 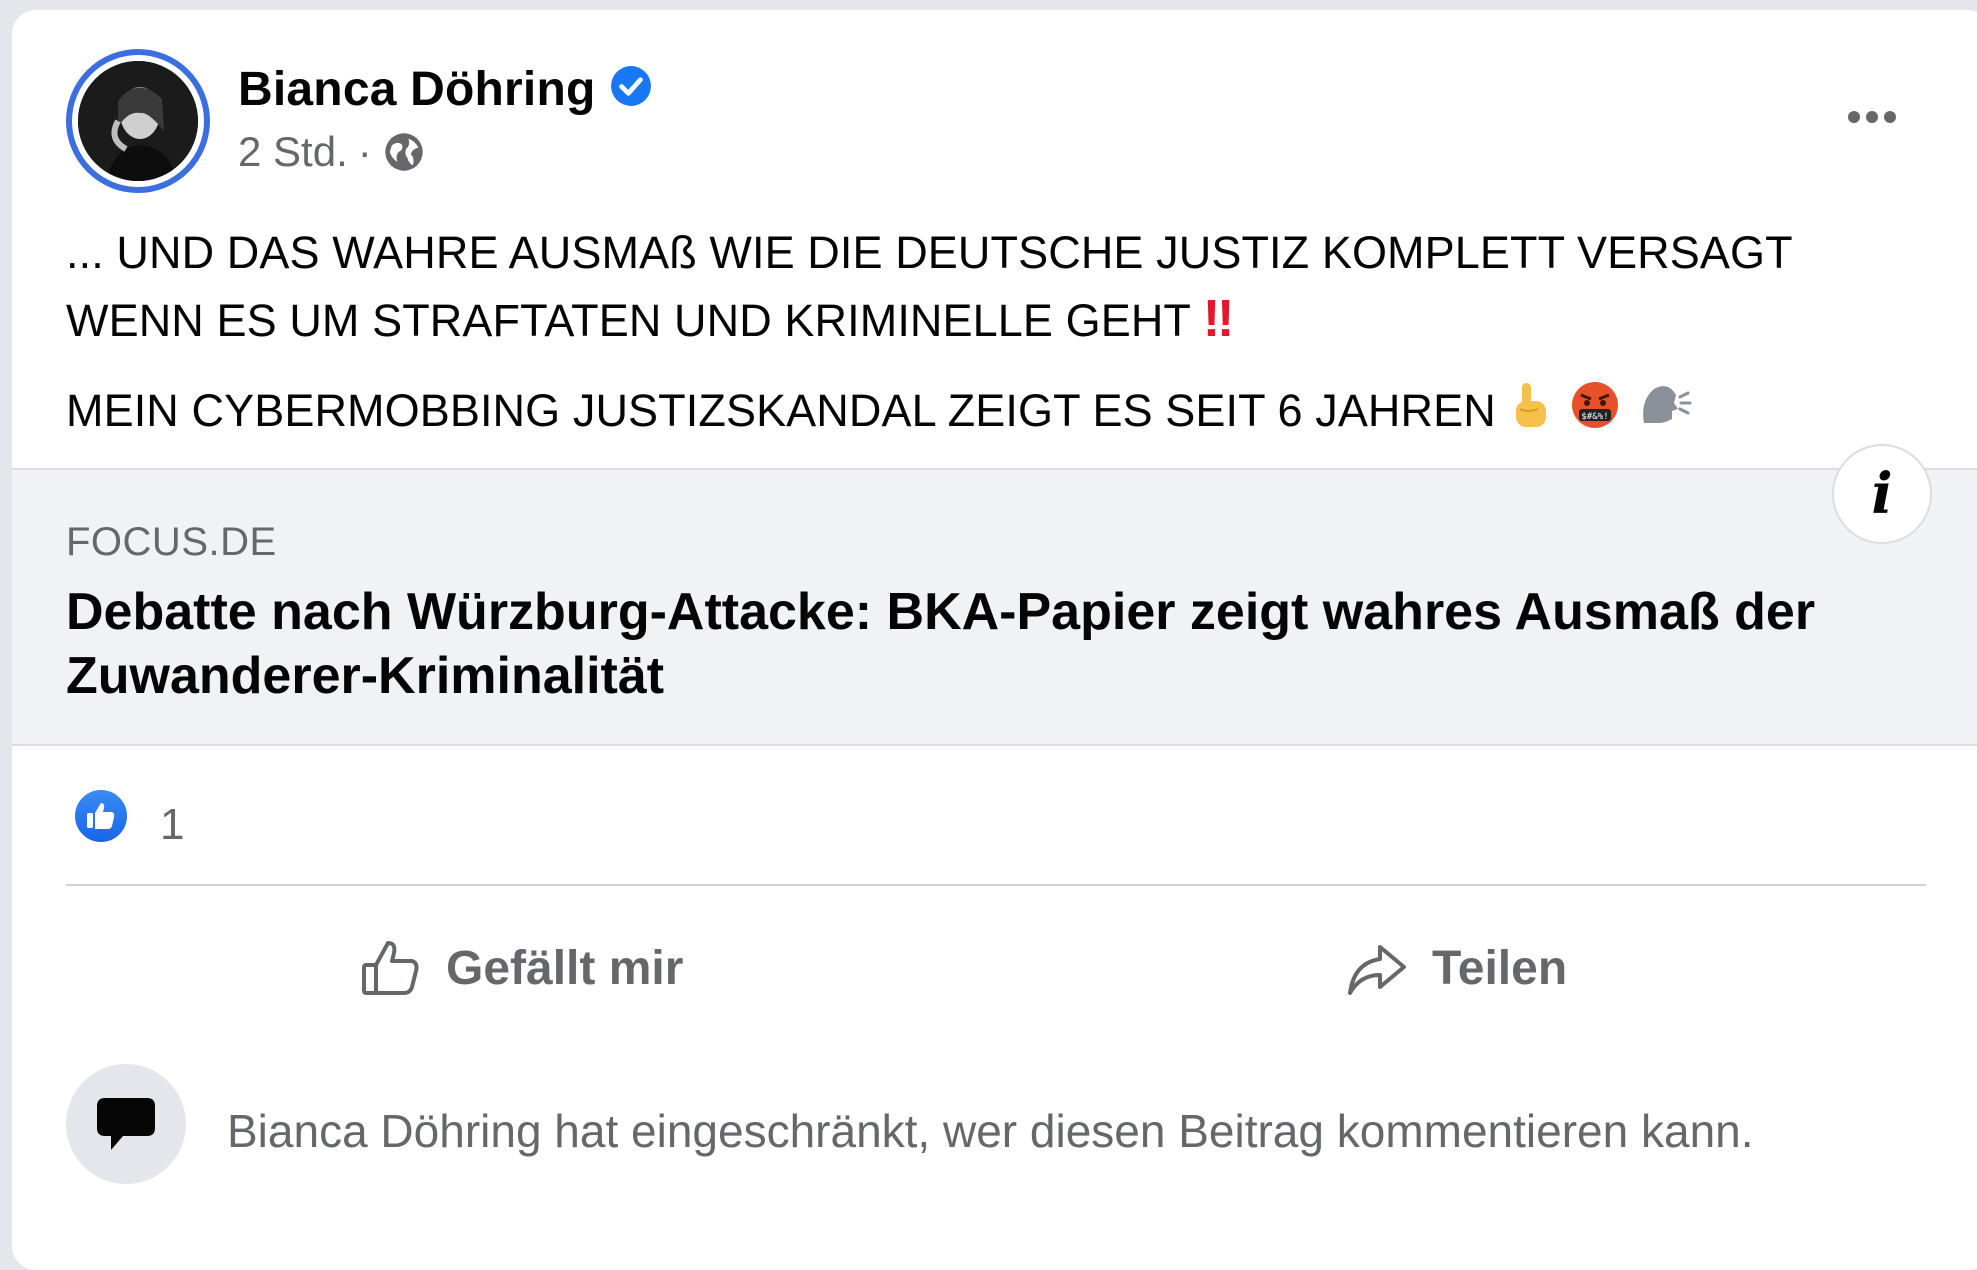 I want to click on author-name: Bianca Döhring, so click(x=417, y=89).